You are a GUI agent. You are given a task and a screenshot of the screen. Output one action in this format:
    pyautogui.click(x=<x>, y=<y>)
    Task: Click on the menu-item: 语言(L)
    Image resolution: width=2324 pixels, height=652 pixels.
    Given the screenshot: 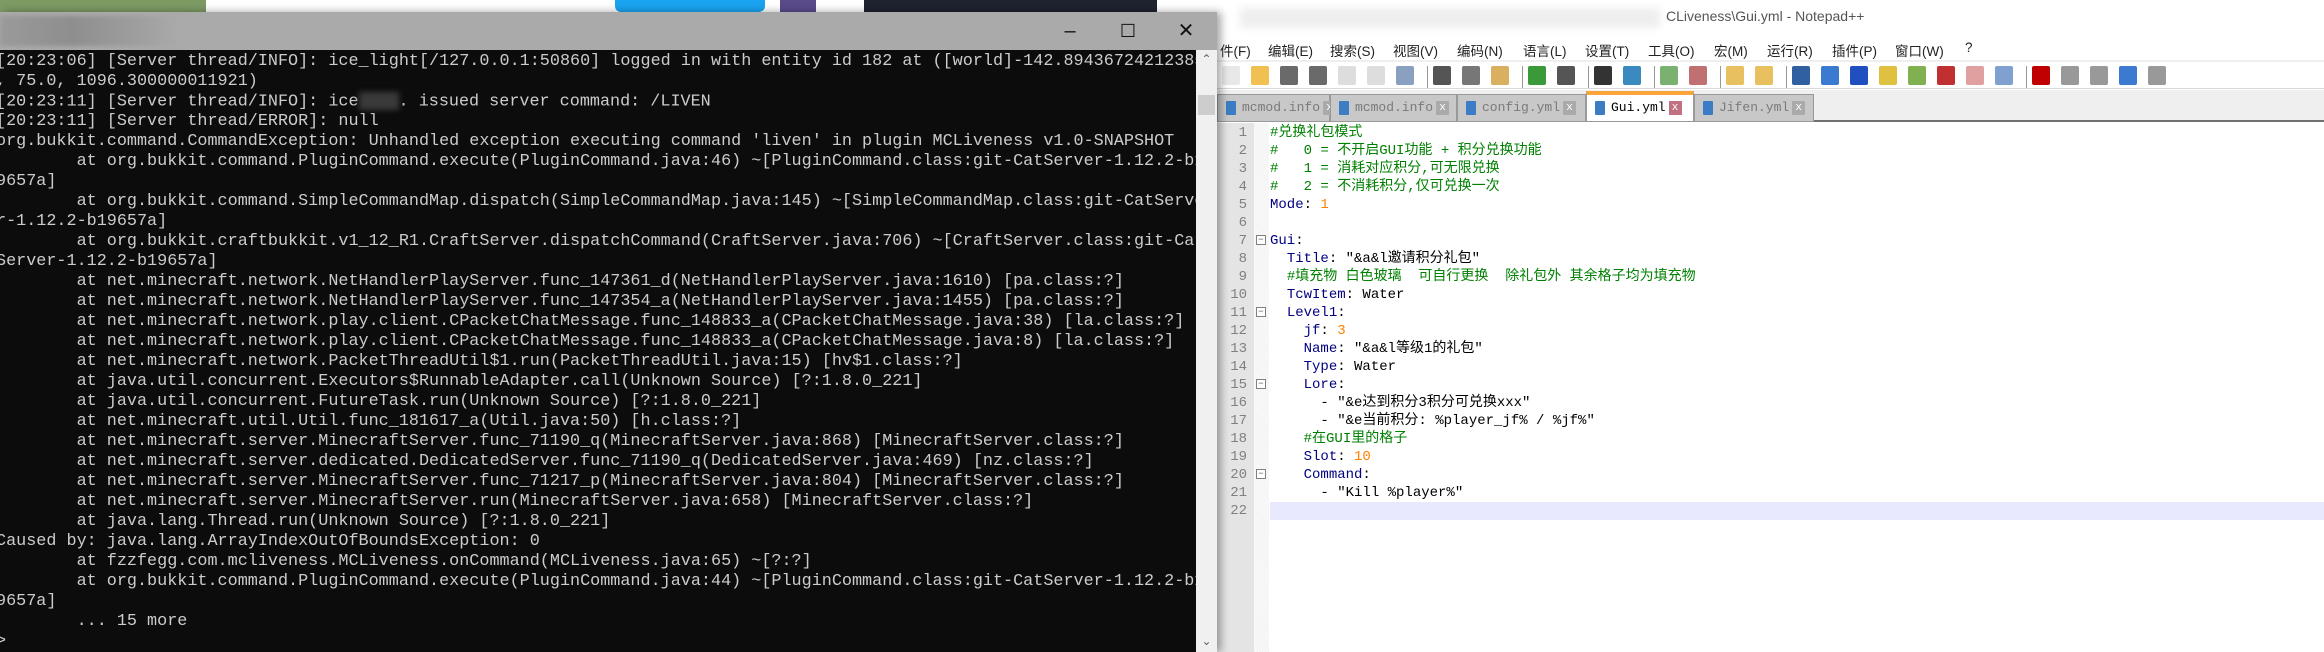 What is the action you would take?
    pyautogui.click(x=1545, y=50)
    